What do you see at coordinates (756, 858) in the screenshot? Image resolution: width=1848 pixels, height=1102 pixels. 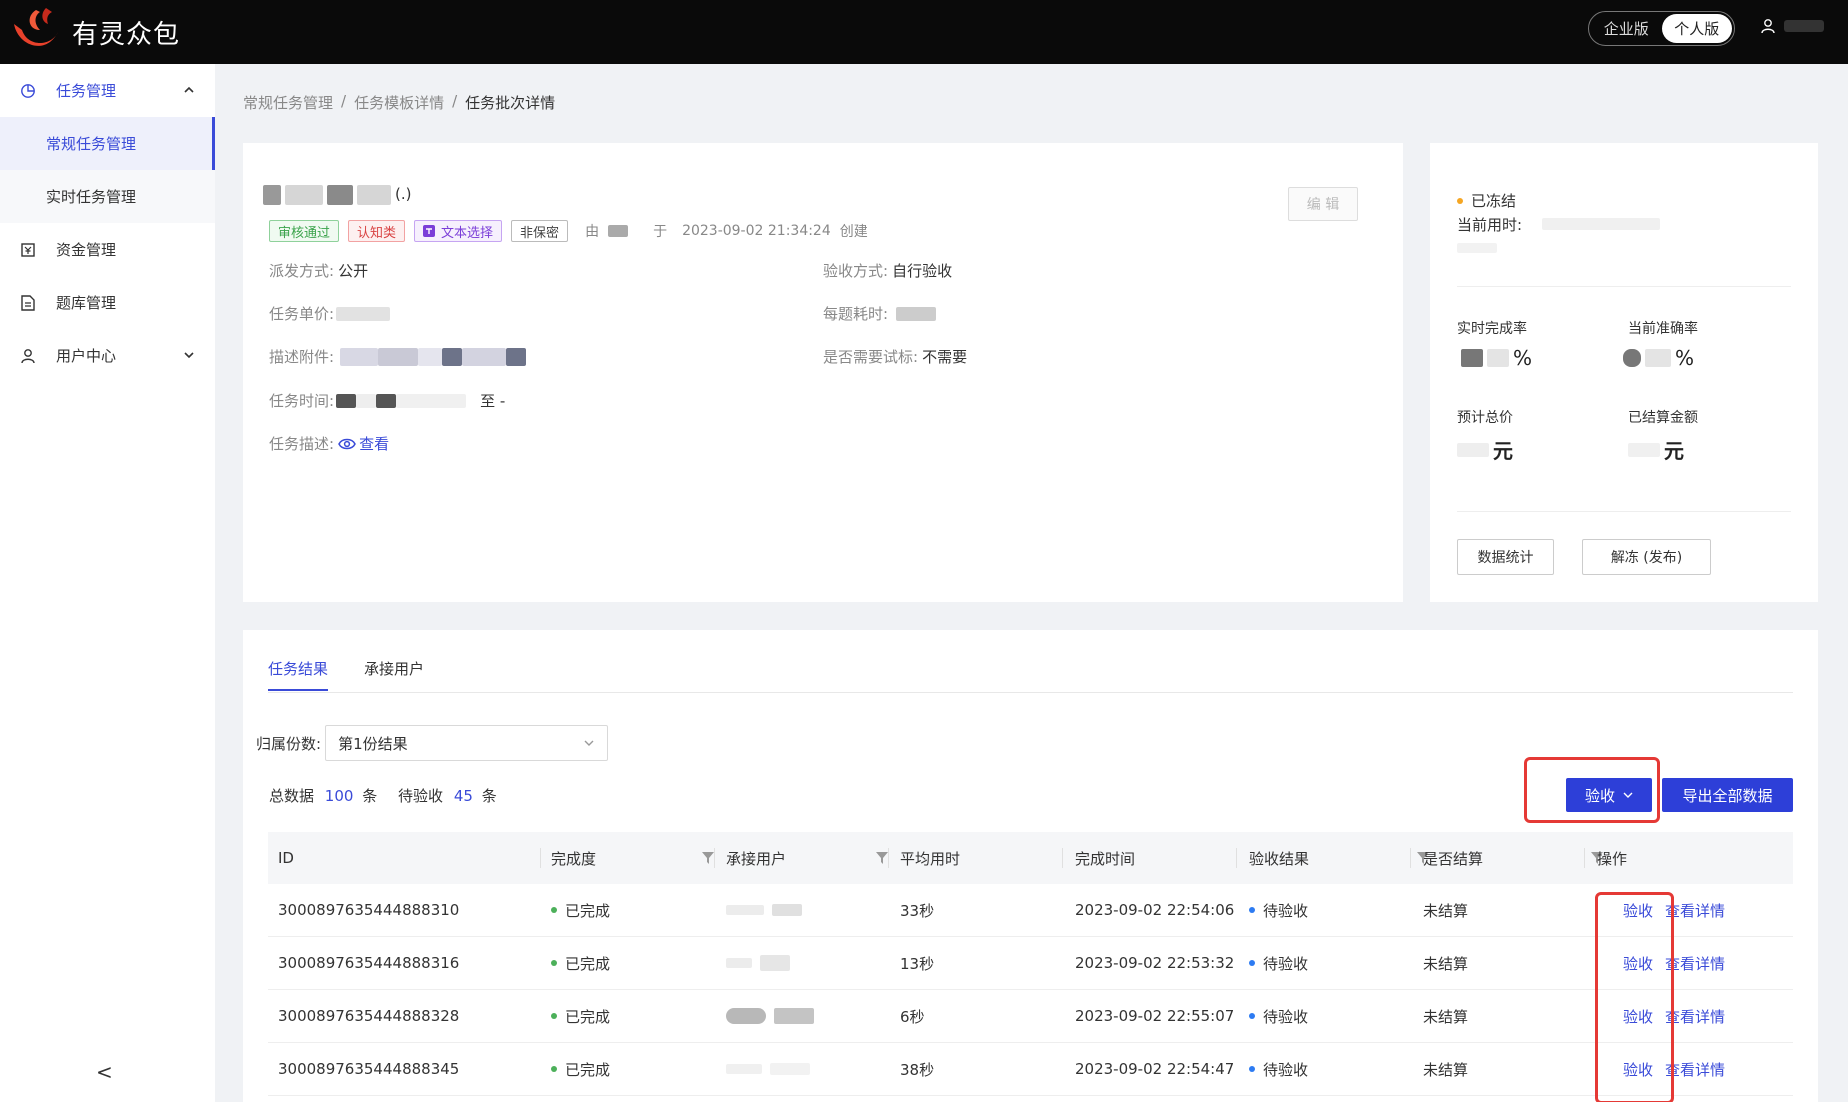 I see `column-user-label: 承接用户` at bounding box center [756, 858].